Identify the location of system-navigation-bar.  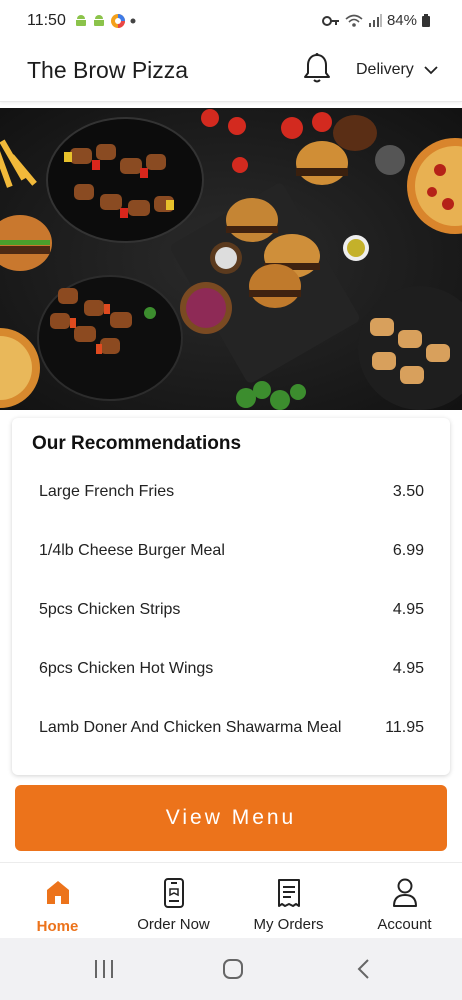
(231, 969).